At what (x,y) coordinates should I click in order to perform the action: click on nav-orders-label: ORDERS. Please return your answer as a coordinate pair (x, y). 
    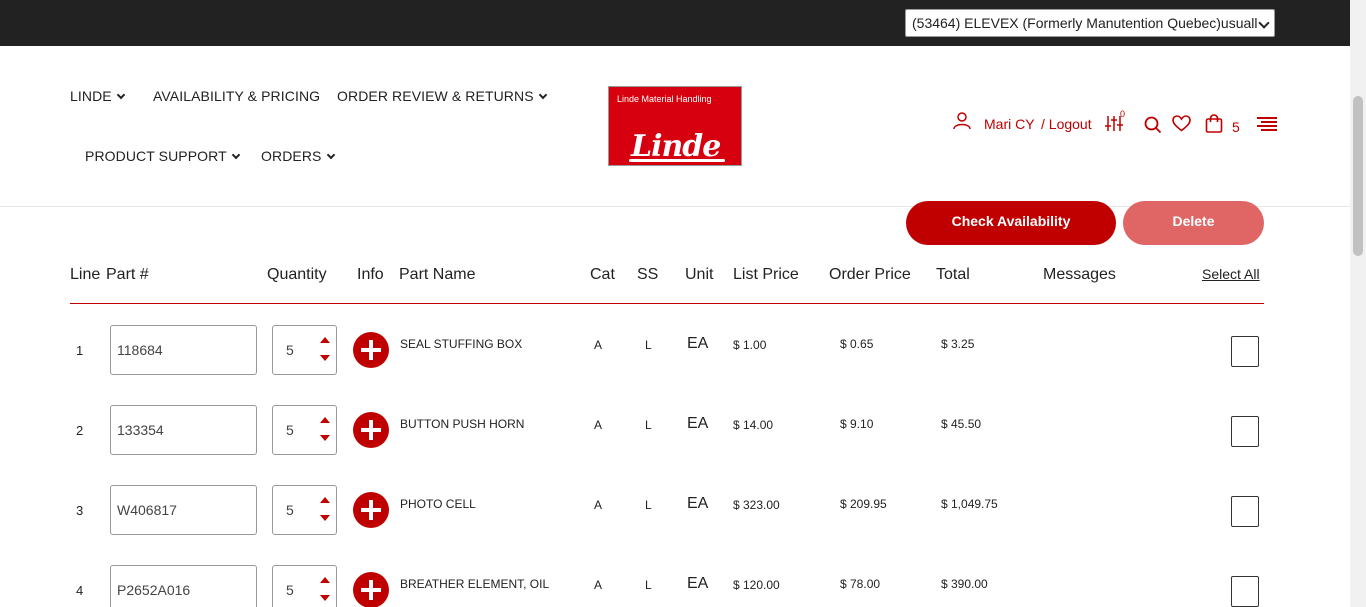
    Looking at the image, I should click on (291, 156).